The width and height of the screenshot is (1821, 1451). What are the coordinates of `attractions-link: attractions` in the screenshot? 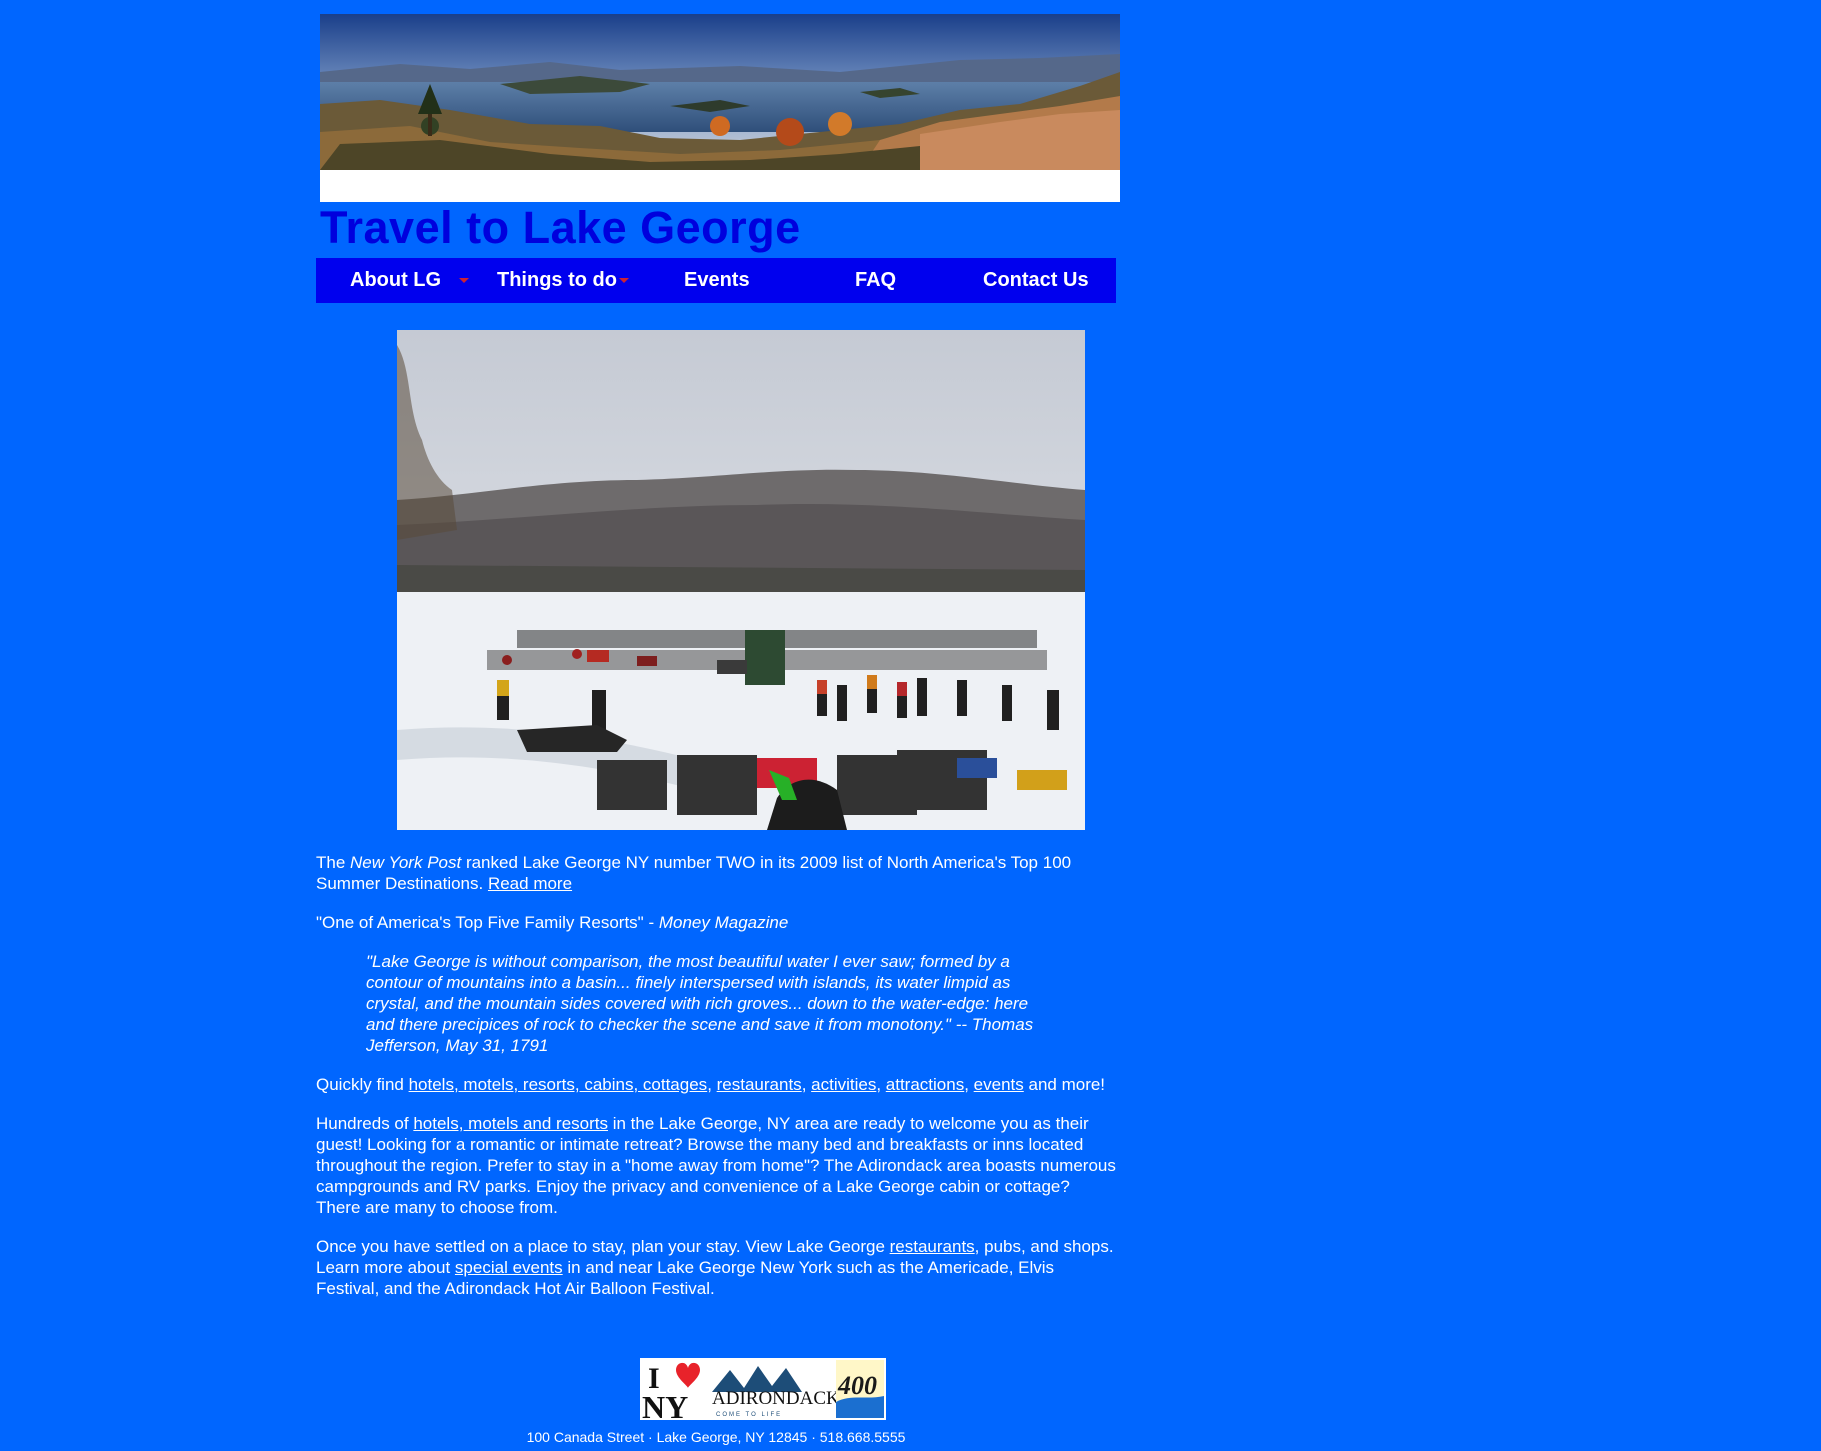 It's located at (925, 1084).